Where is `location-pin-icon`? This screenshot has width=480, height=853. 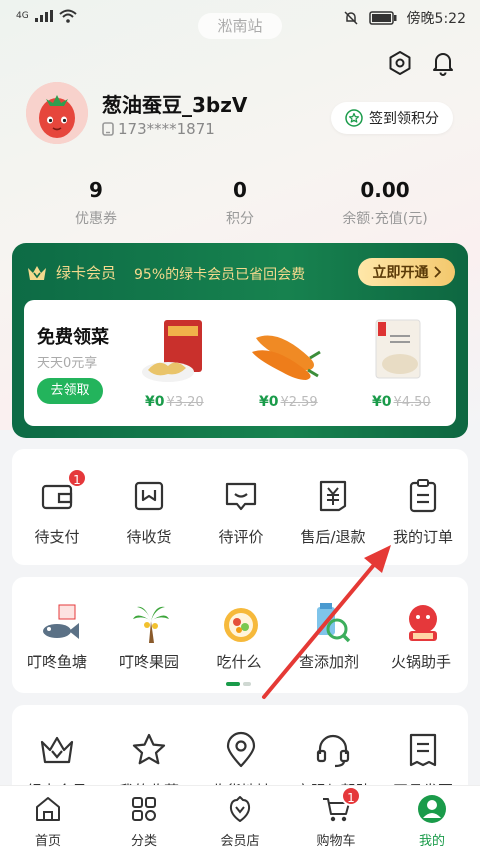 location-pin-icon is located at coordinates (241, 749).